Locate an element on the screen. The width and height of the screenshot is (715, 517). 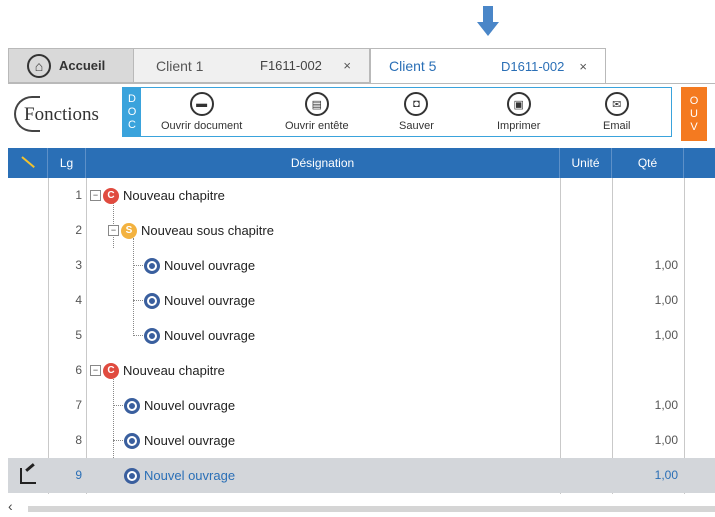
column-header-qte: Qté is located at coordinates (648, 163).